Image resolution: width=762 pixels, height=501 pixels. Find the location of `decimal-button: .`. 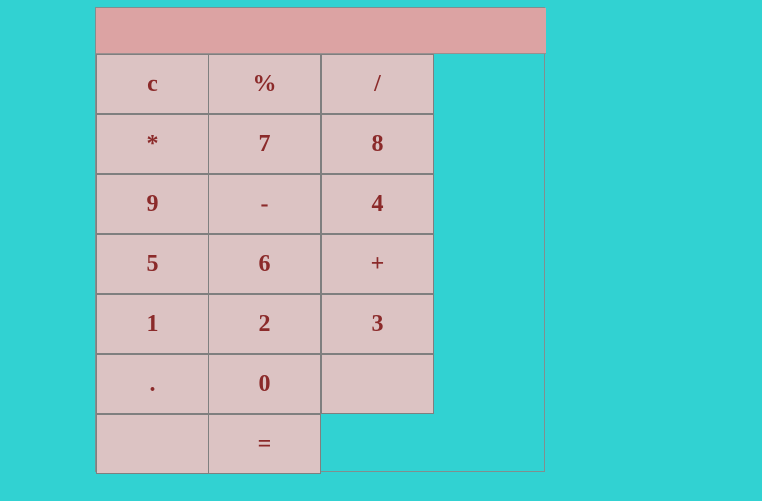

decimal-button: . is located at coordinates (152, 384).